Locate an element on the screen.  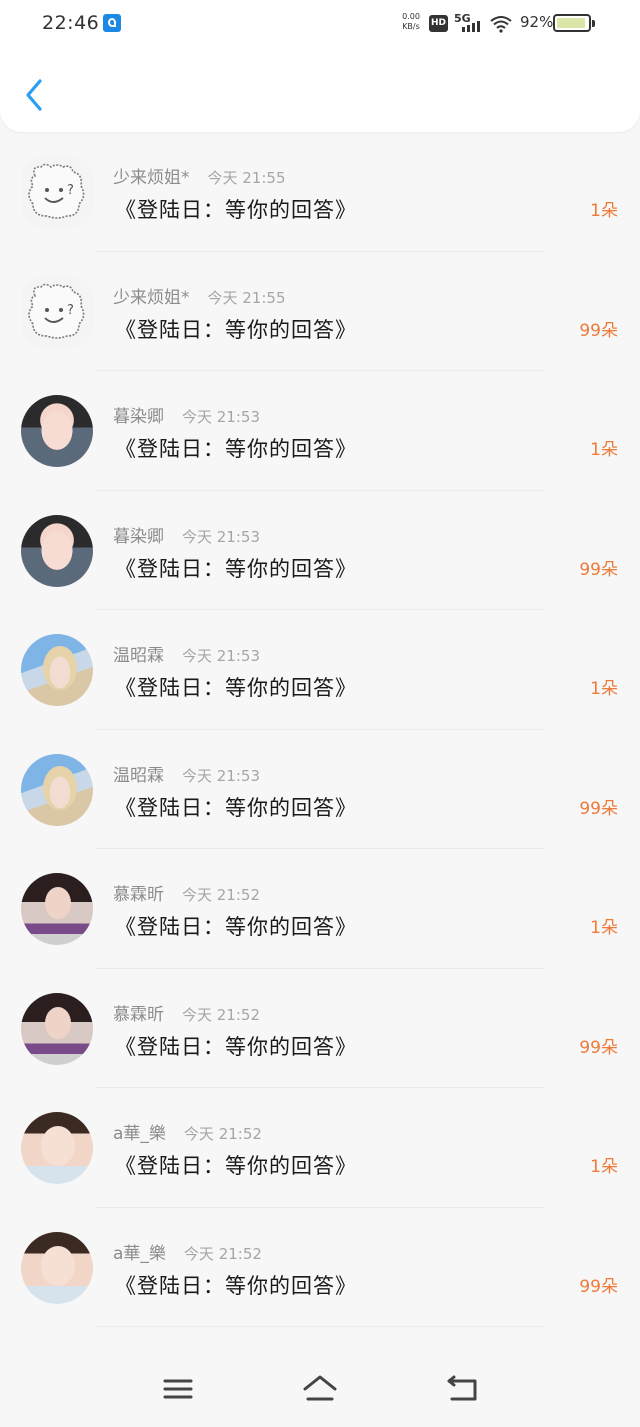
return-icon is located at coordinates (462, 1388).